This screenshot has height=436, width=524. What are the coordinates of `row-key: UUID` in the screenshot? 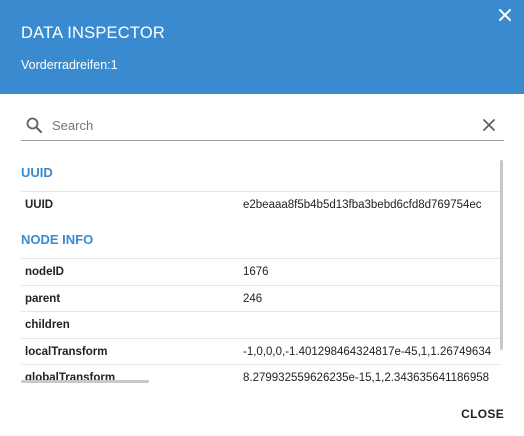 It's located at (39, 205).